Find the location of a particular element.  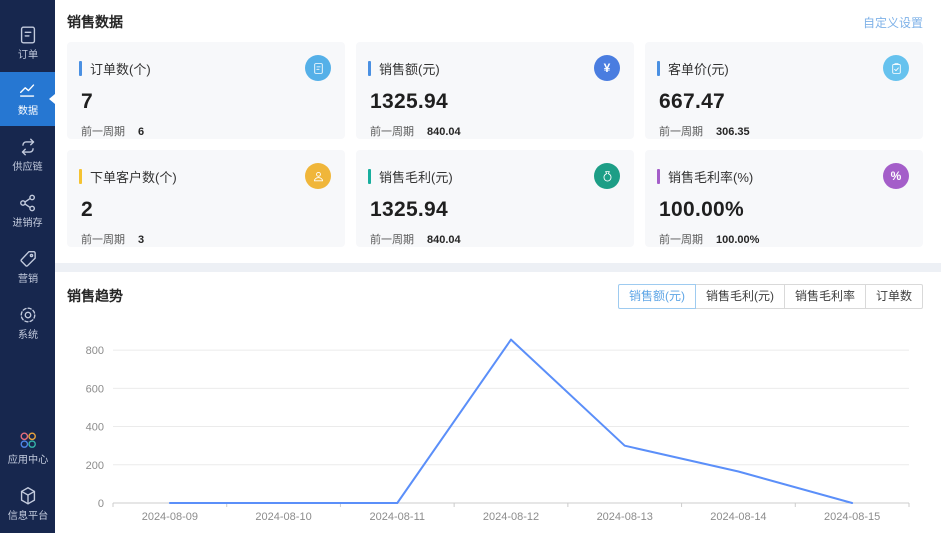

card-value: 2 is located at coordinates (87, 209).